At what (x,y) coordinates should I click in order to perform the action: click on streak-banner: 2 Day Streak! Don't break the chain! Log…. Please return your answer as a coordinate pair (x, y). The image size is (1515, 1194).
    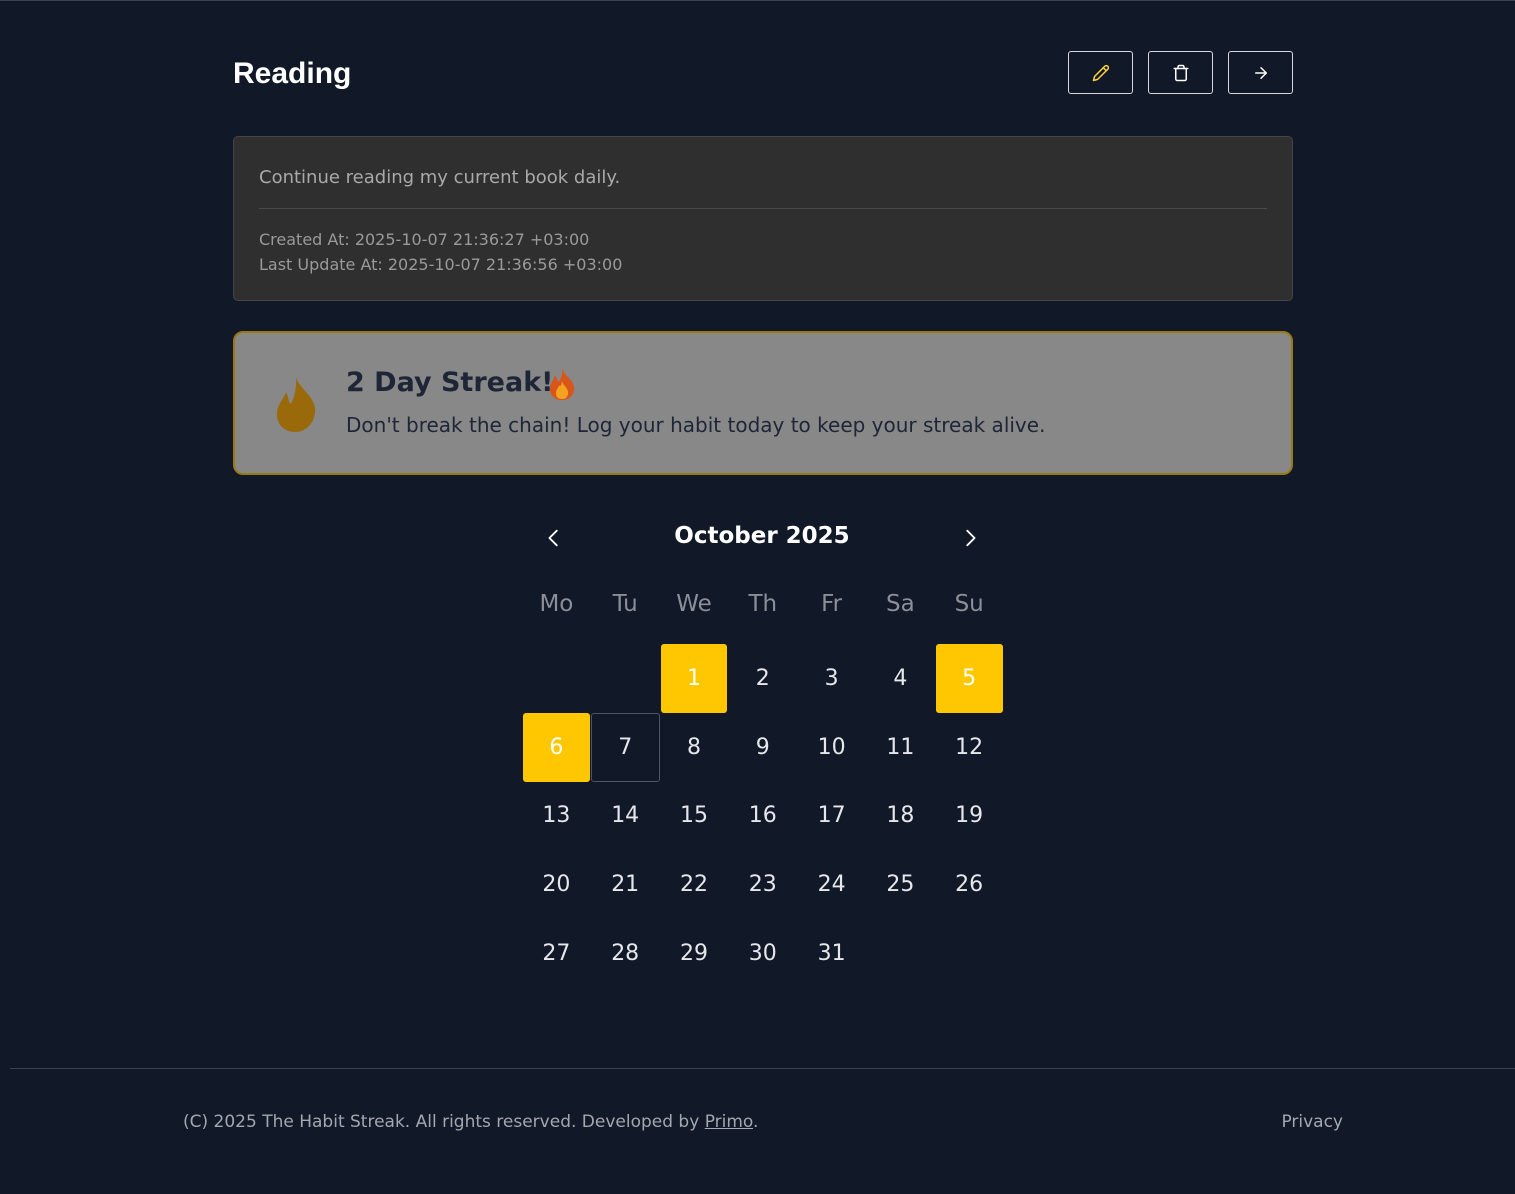
    Looking at the image, I should click on (763, 403).